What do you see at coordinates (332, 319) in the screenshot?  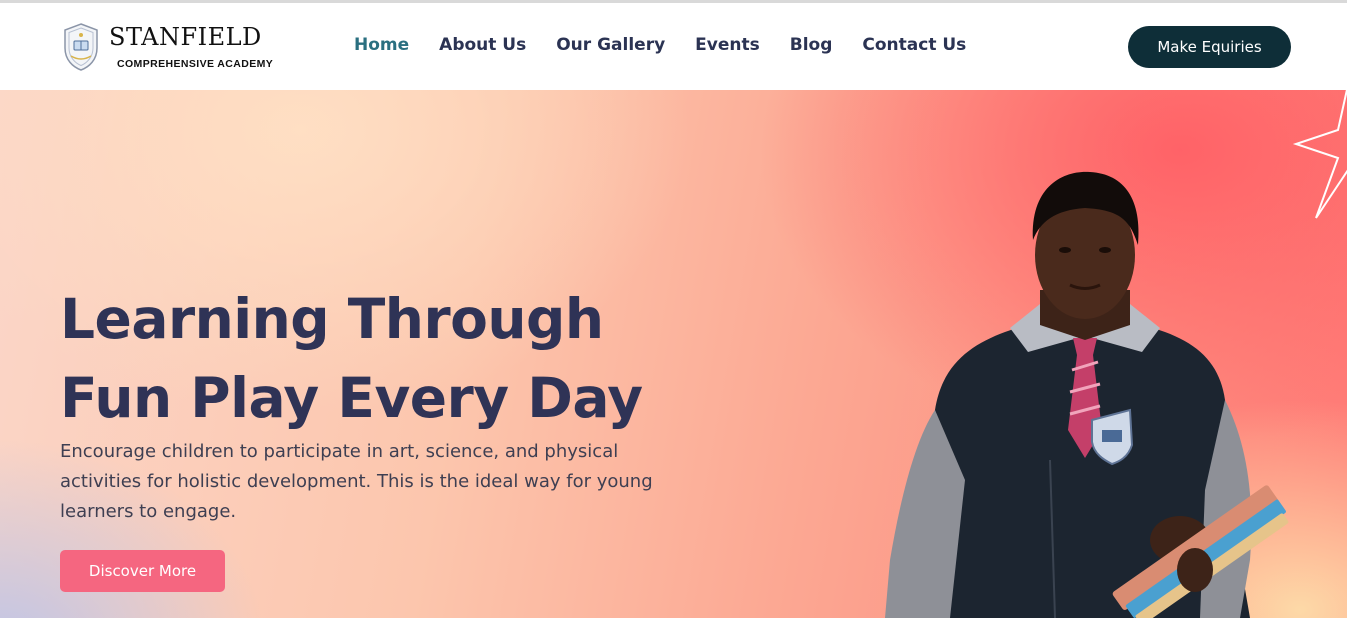 I see `hero-title-line1: Learning Through` at bounding box center [332, 319].